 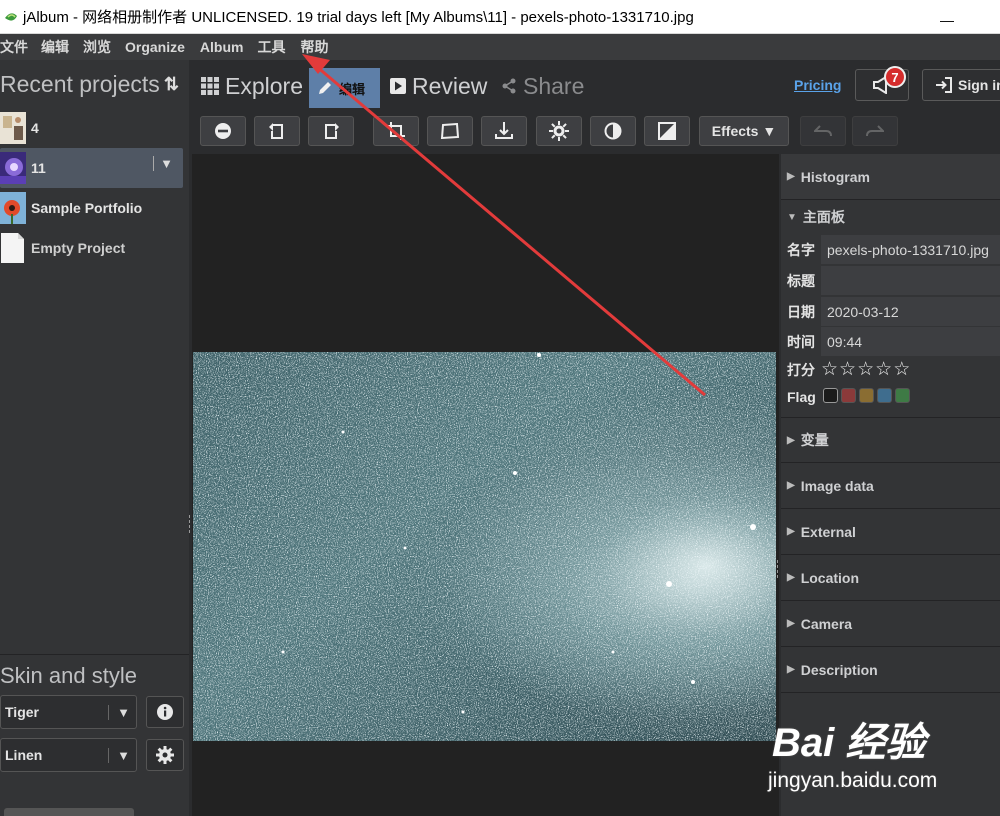 What do you see at coordinates (910, 280) in the screenshot?
I see `title-field` at bounding box center [910, 280].